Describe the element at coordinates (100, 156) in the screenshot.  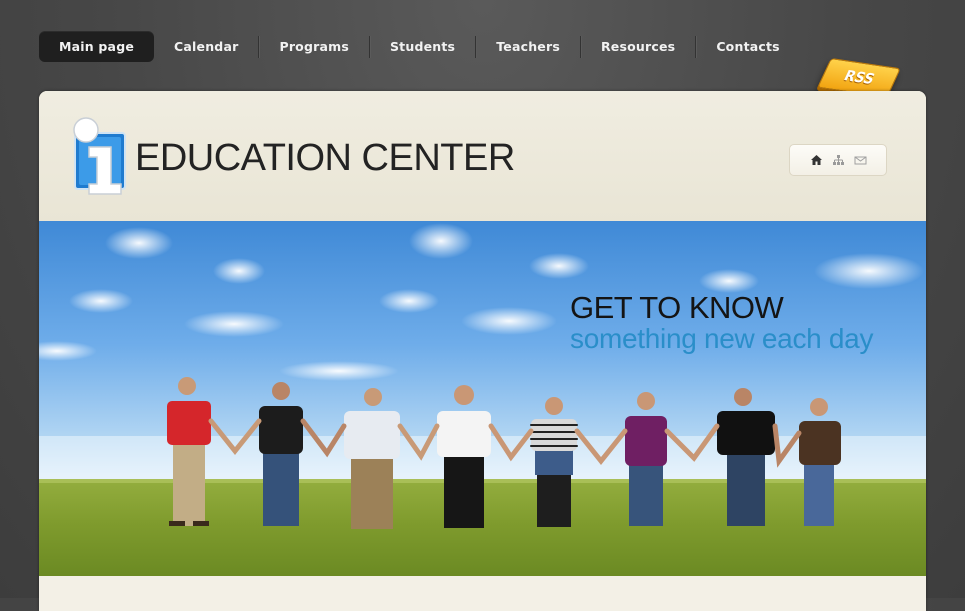
I see `info-i-icon` at that location.